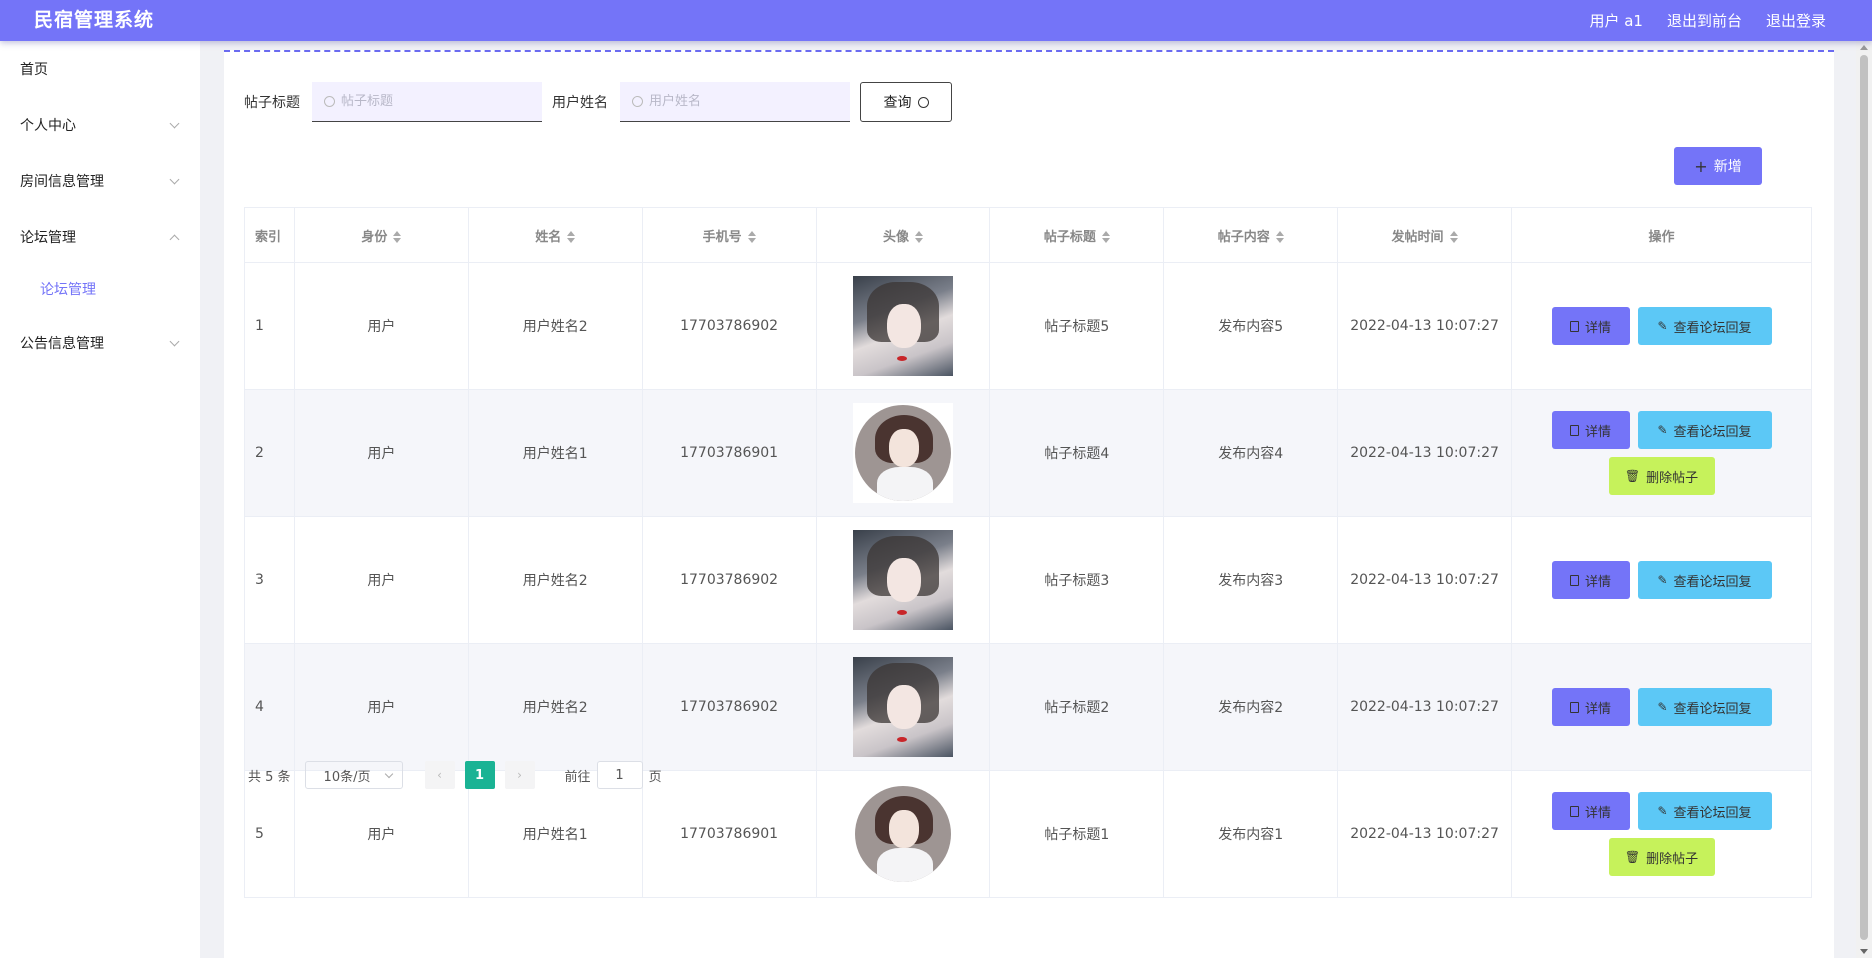  Describe the element at coordinates (94, 20) in the screenshot. I see `app-title: 民宿管理系统` at that location.